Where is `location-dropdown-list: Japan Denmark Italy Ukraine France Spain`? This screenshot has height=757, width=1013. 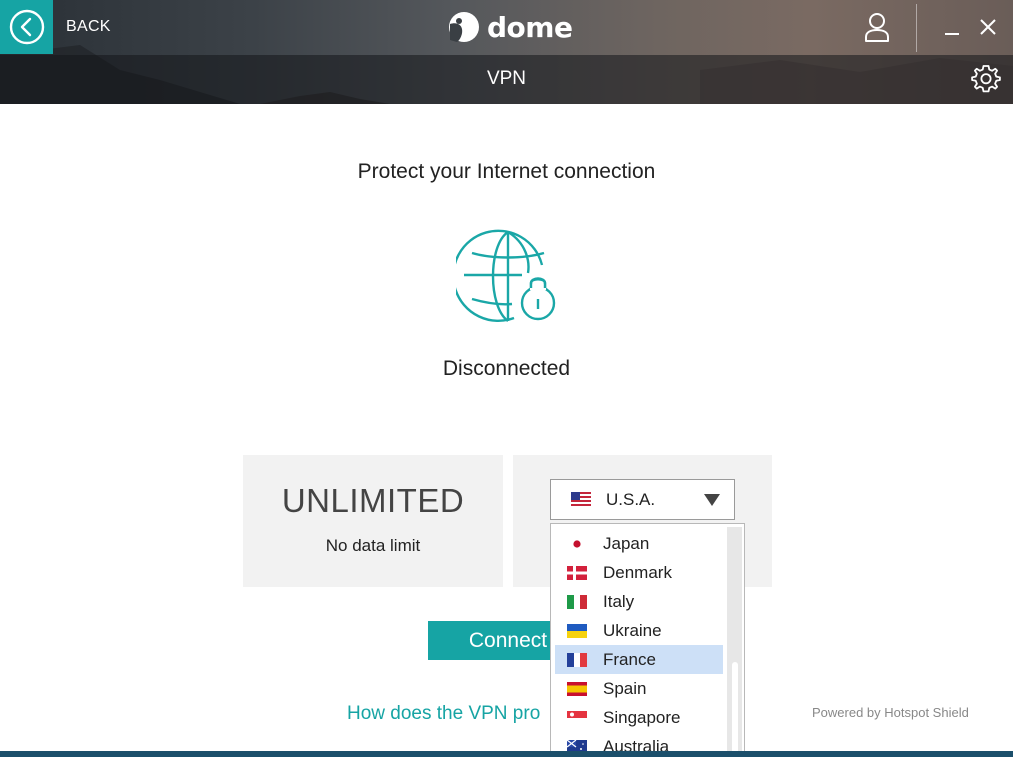 location-dropdown-list: Japan Denmark Italy Ukraine France Spain is located at coordinates (647, 640).